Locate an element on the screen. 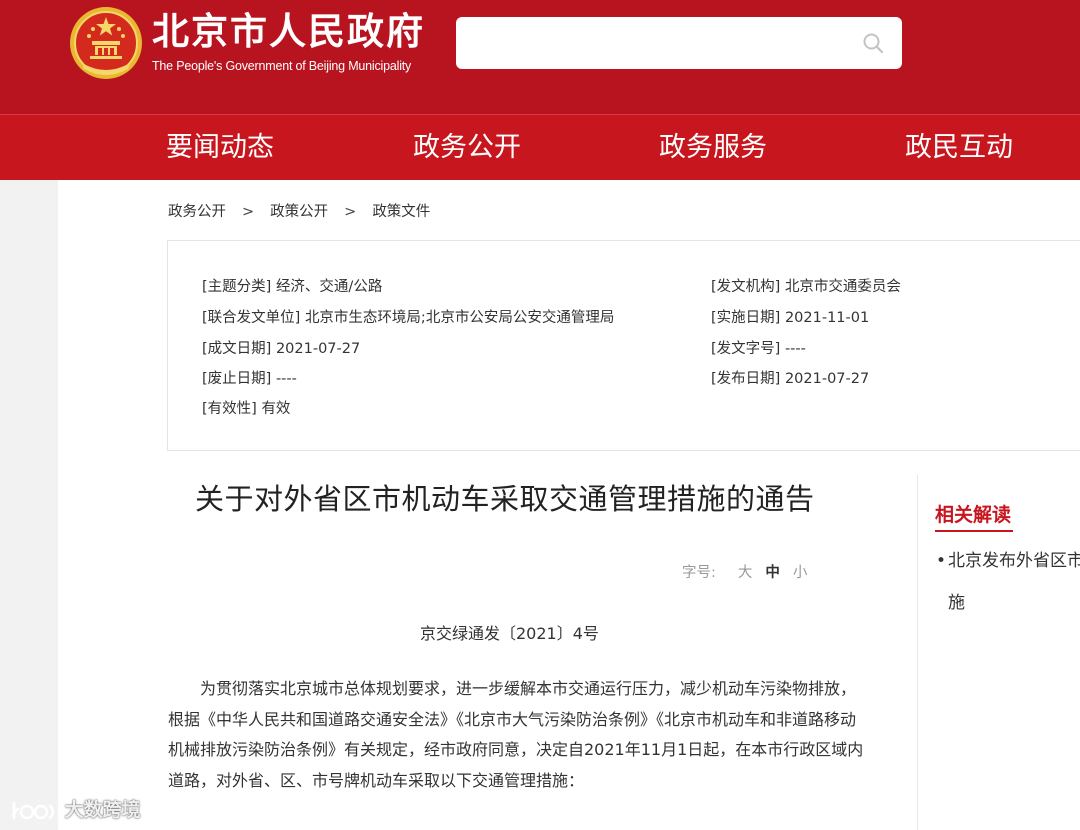  meta-effective-date: [实施日期] 2021-11-01 is located at coordinates (790, 316).